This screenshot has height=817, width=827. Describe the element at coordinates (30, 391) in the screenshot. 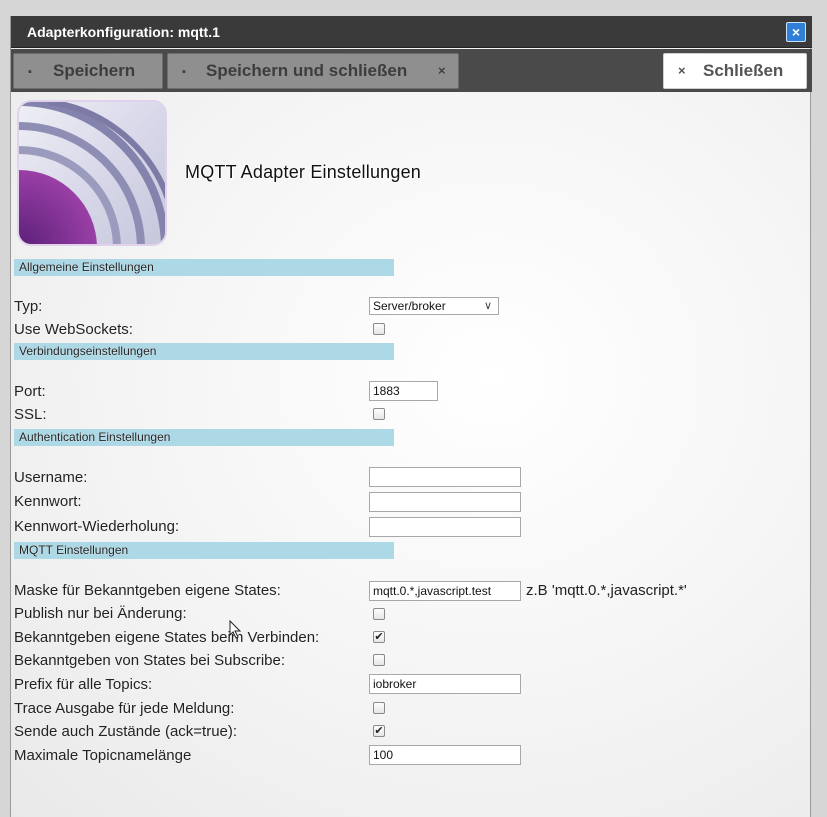

I see `port-label: Port:` at that location.